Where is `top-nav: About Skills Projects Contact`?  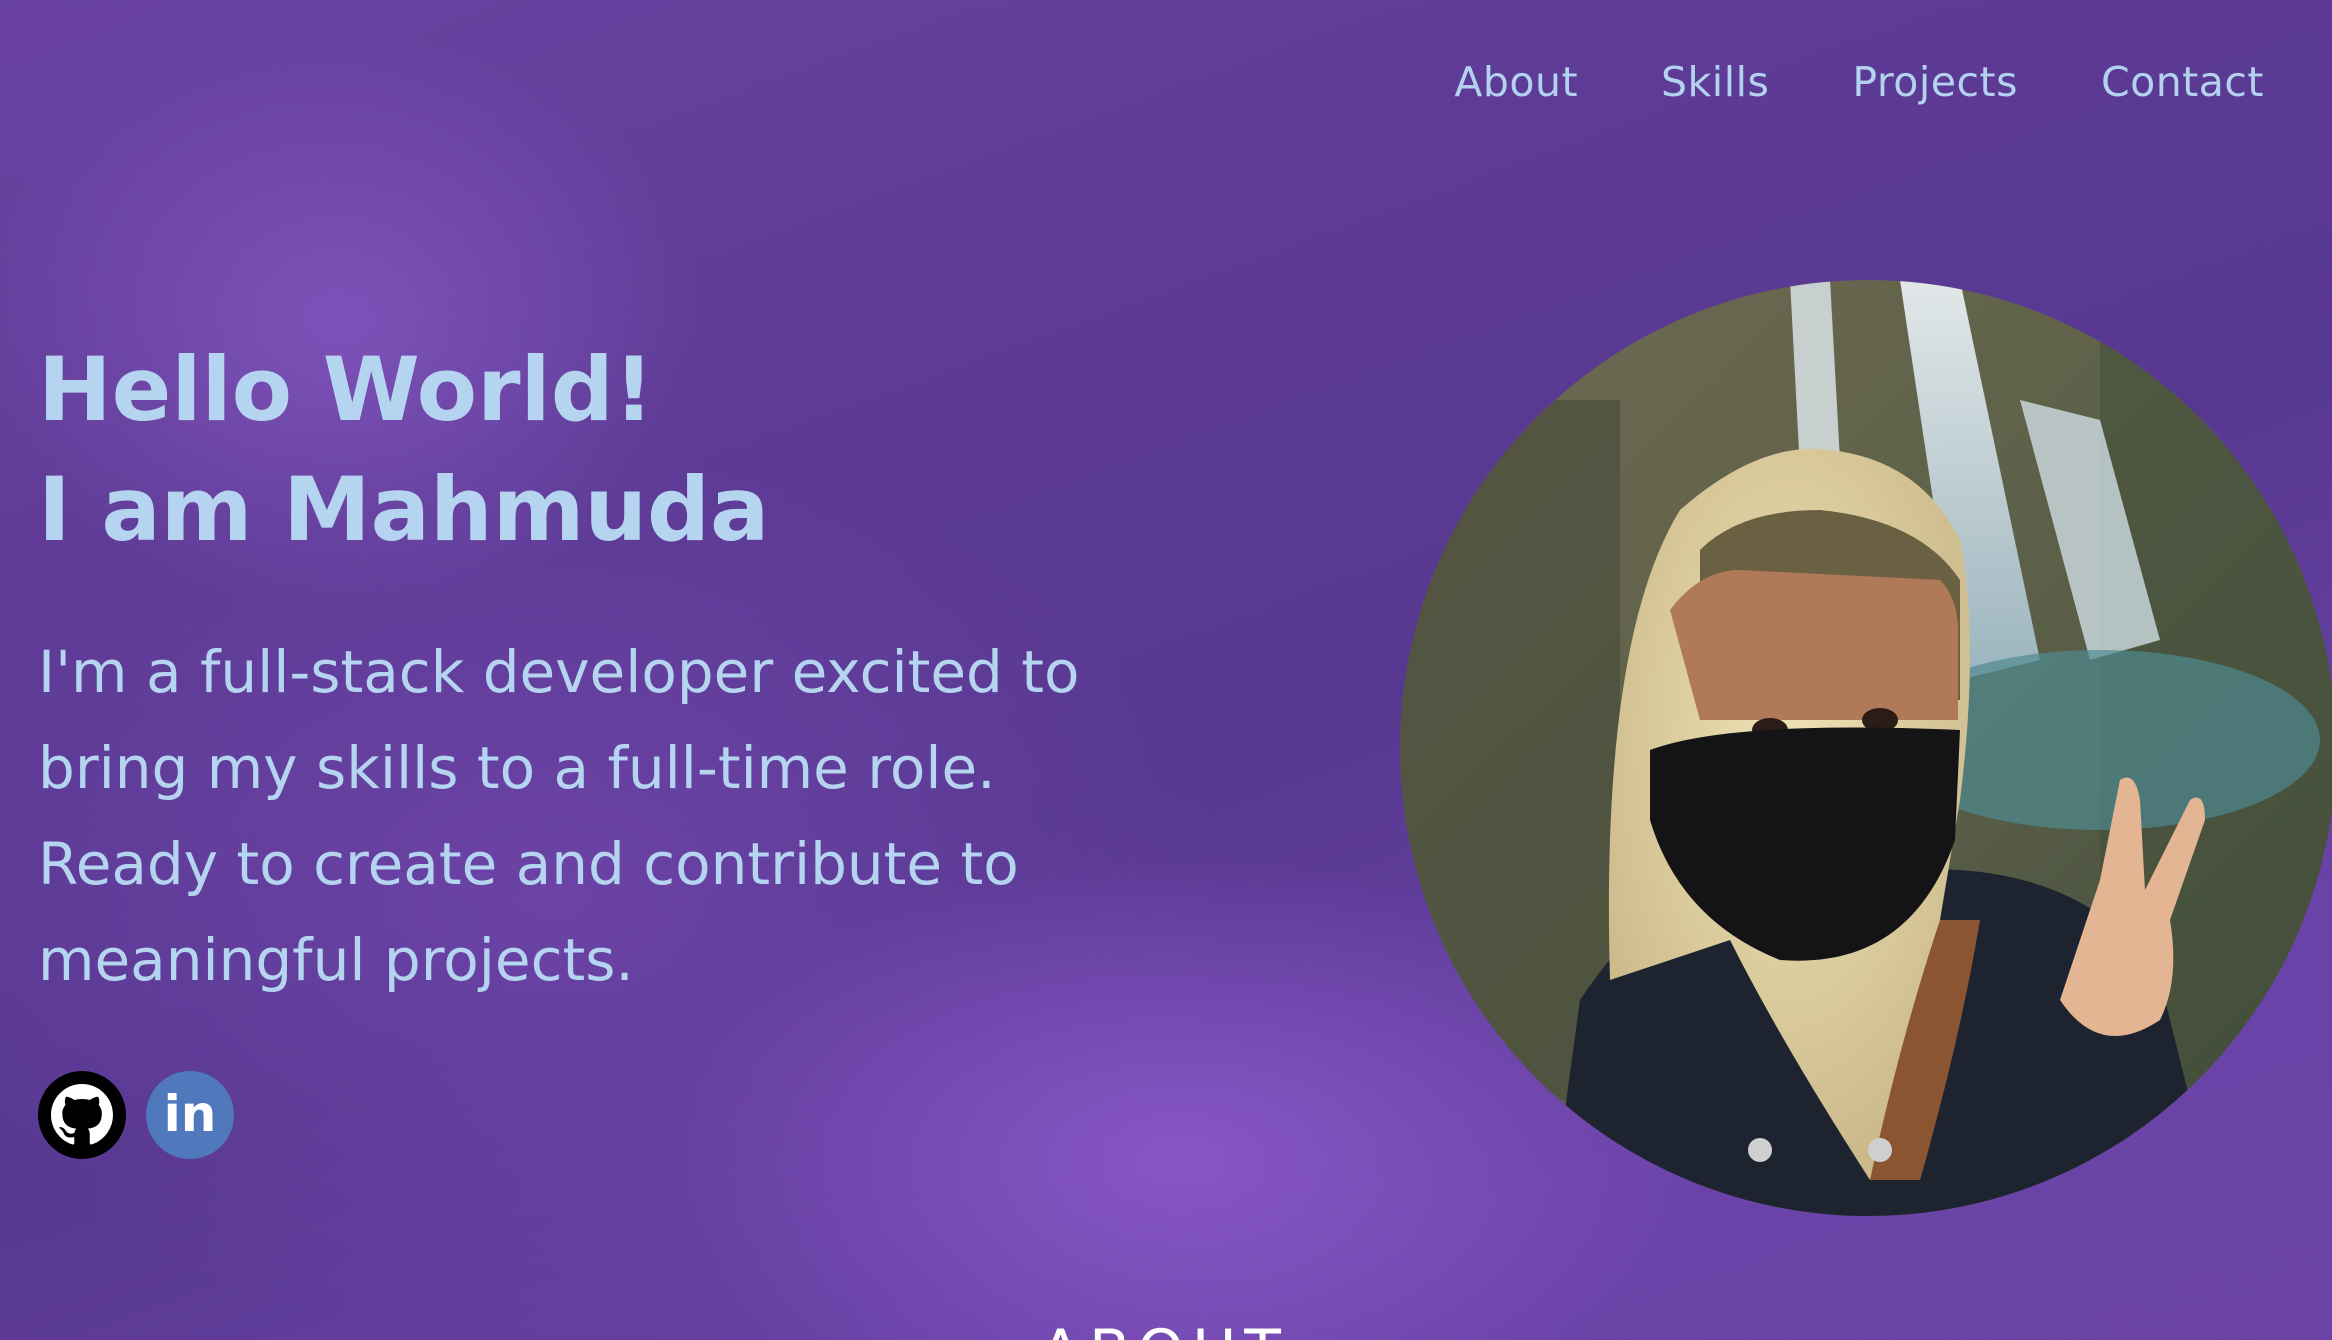 top-nav: About Skills Projects Contact is located at coordinates (1859, 82).